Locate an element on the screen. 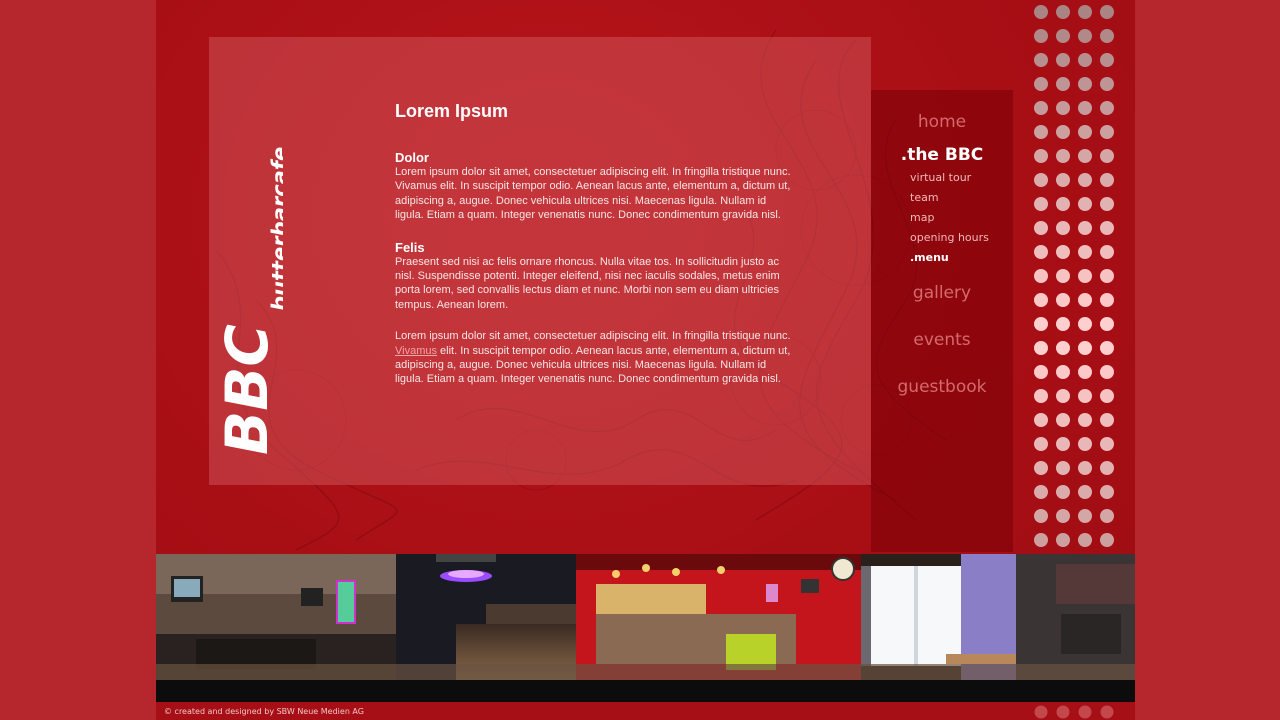 The image size is (1280, 720). nav-events: events is located at coordinates (942, 340).